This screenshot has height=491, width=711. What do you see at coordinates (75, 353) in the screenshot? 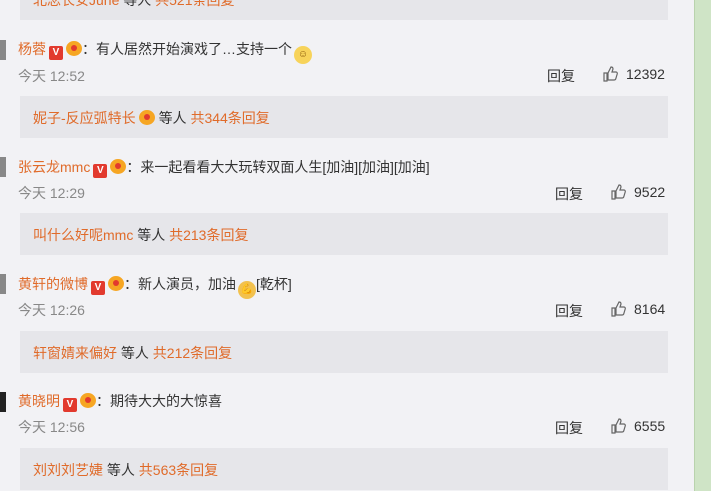
I see `reply-user-link: 轩窗婧来偏好` at bounding box center [75, 353].